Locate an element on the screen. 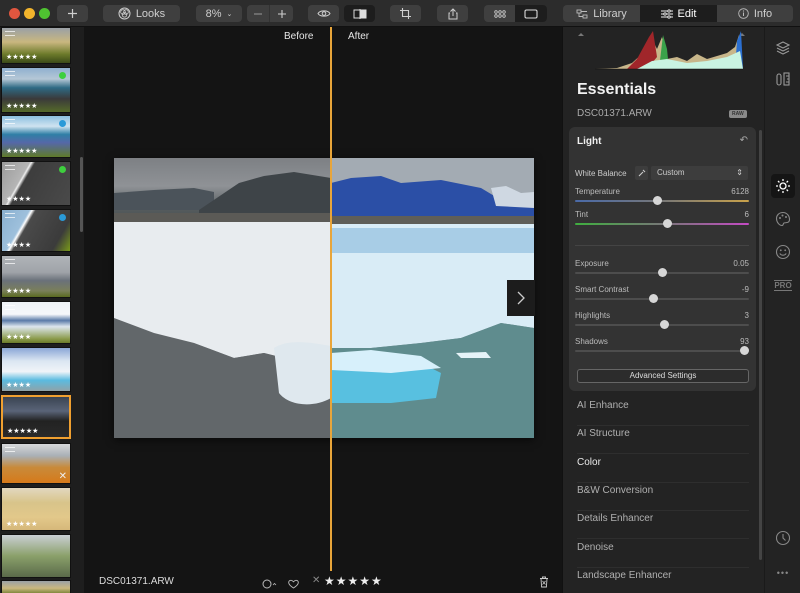 The height and width of the screenshot is (593, 800). color-label-button is located at coordinates (270, 584).